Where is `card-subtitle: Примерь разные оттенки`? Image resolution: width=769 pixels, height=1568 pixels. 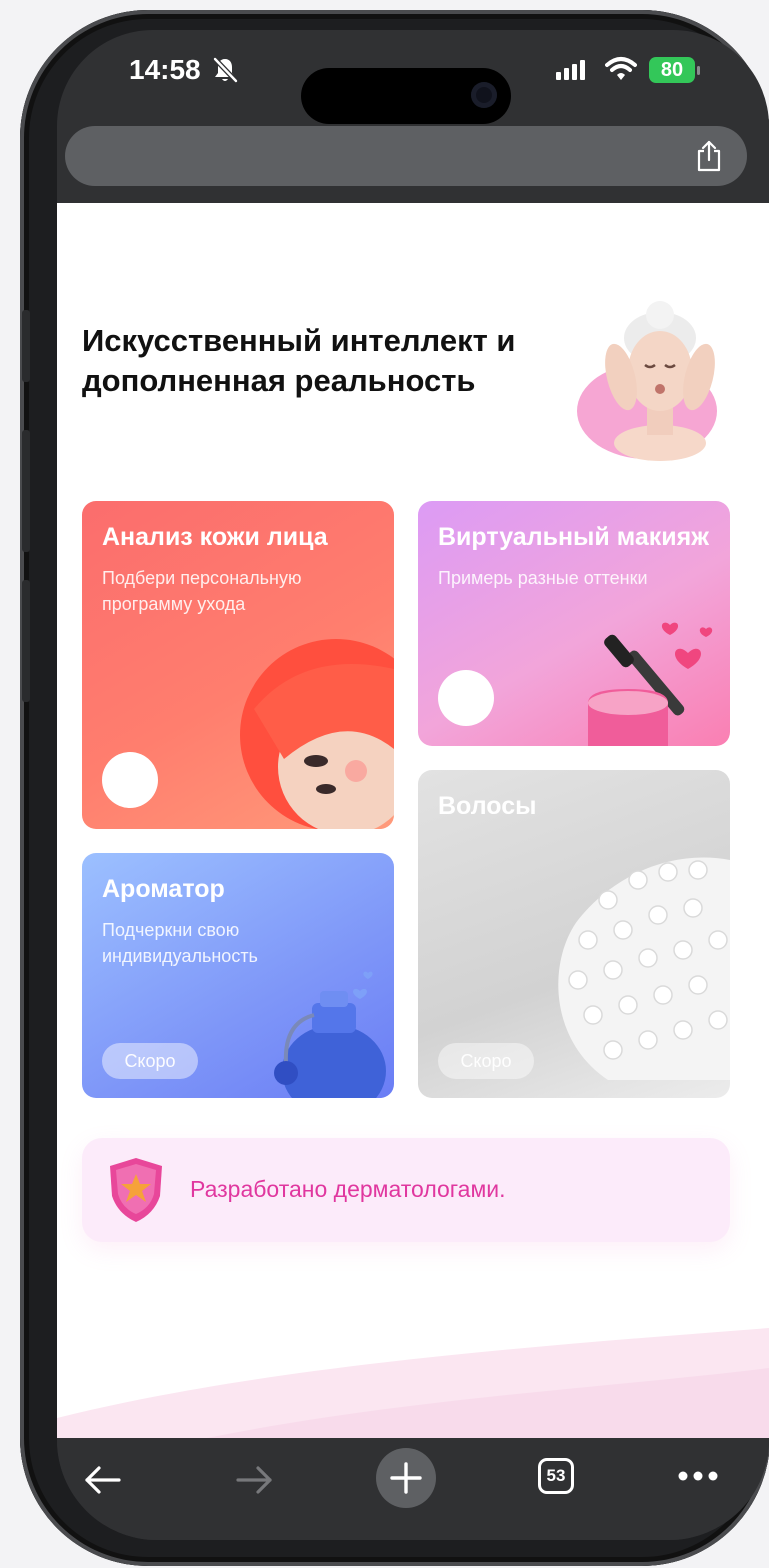
card-subtitle: Примерь разные оттенки is located at coordinates (543, 578).